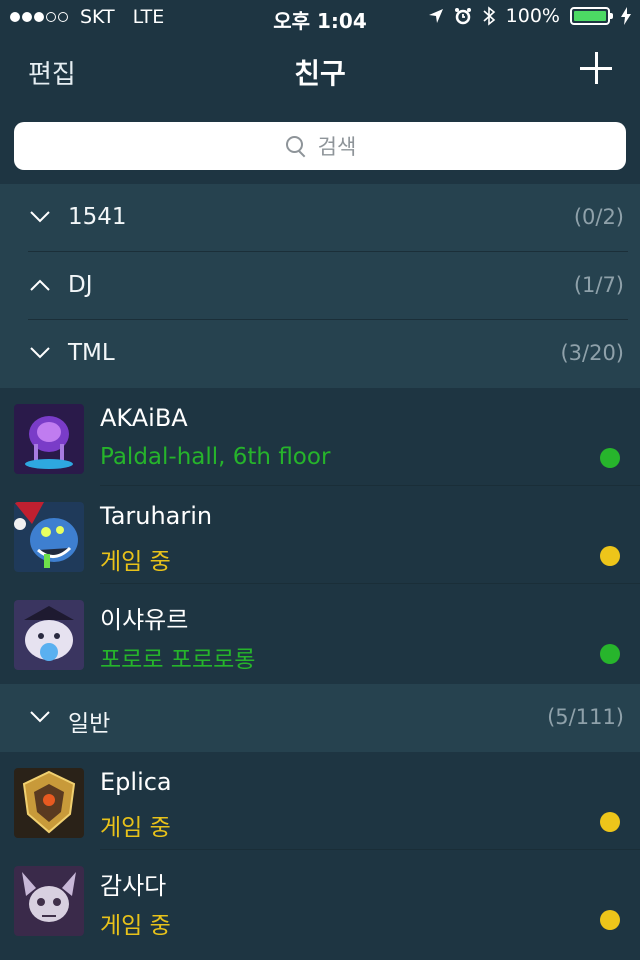 This screenshot has height=960, width=640. I want to click on blue-monster-icon, so click(49, 537).